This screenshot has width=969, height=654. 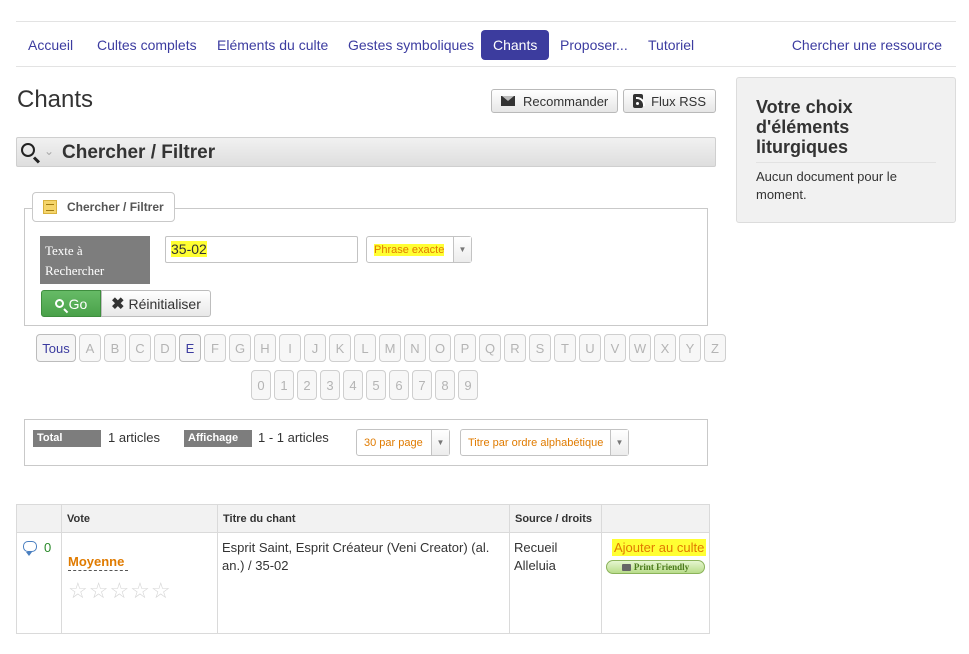 I want to click on page-title: Chants, so click(x=55, y=99).